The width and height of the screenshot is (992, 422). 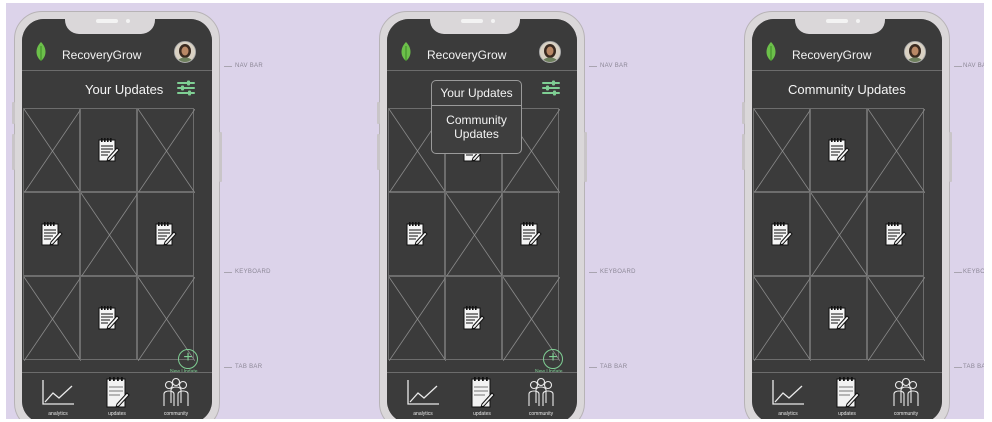 I want to click on tab-label: analytics, so click(x=423, y=414).